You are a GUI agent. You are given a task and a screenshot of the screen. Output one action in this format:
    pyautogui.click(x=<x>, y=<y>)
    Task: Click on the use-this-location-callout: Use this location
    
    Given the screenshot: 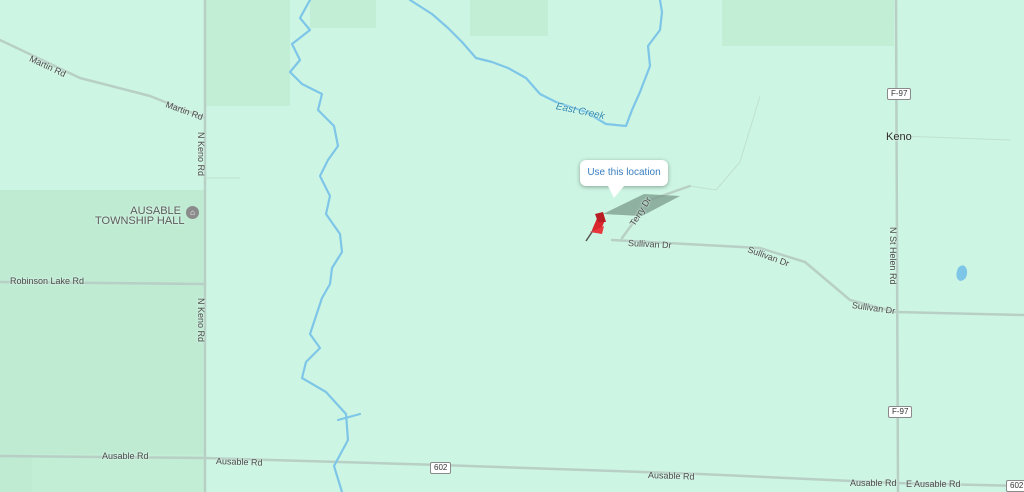 What is the action you would take?
    pyautogui.click(x=624, y=179)
    